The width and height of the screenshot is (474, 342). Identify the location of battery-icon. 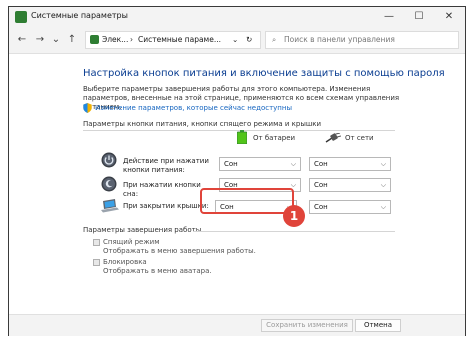
(242, 137).